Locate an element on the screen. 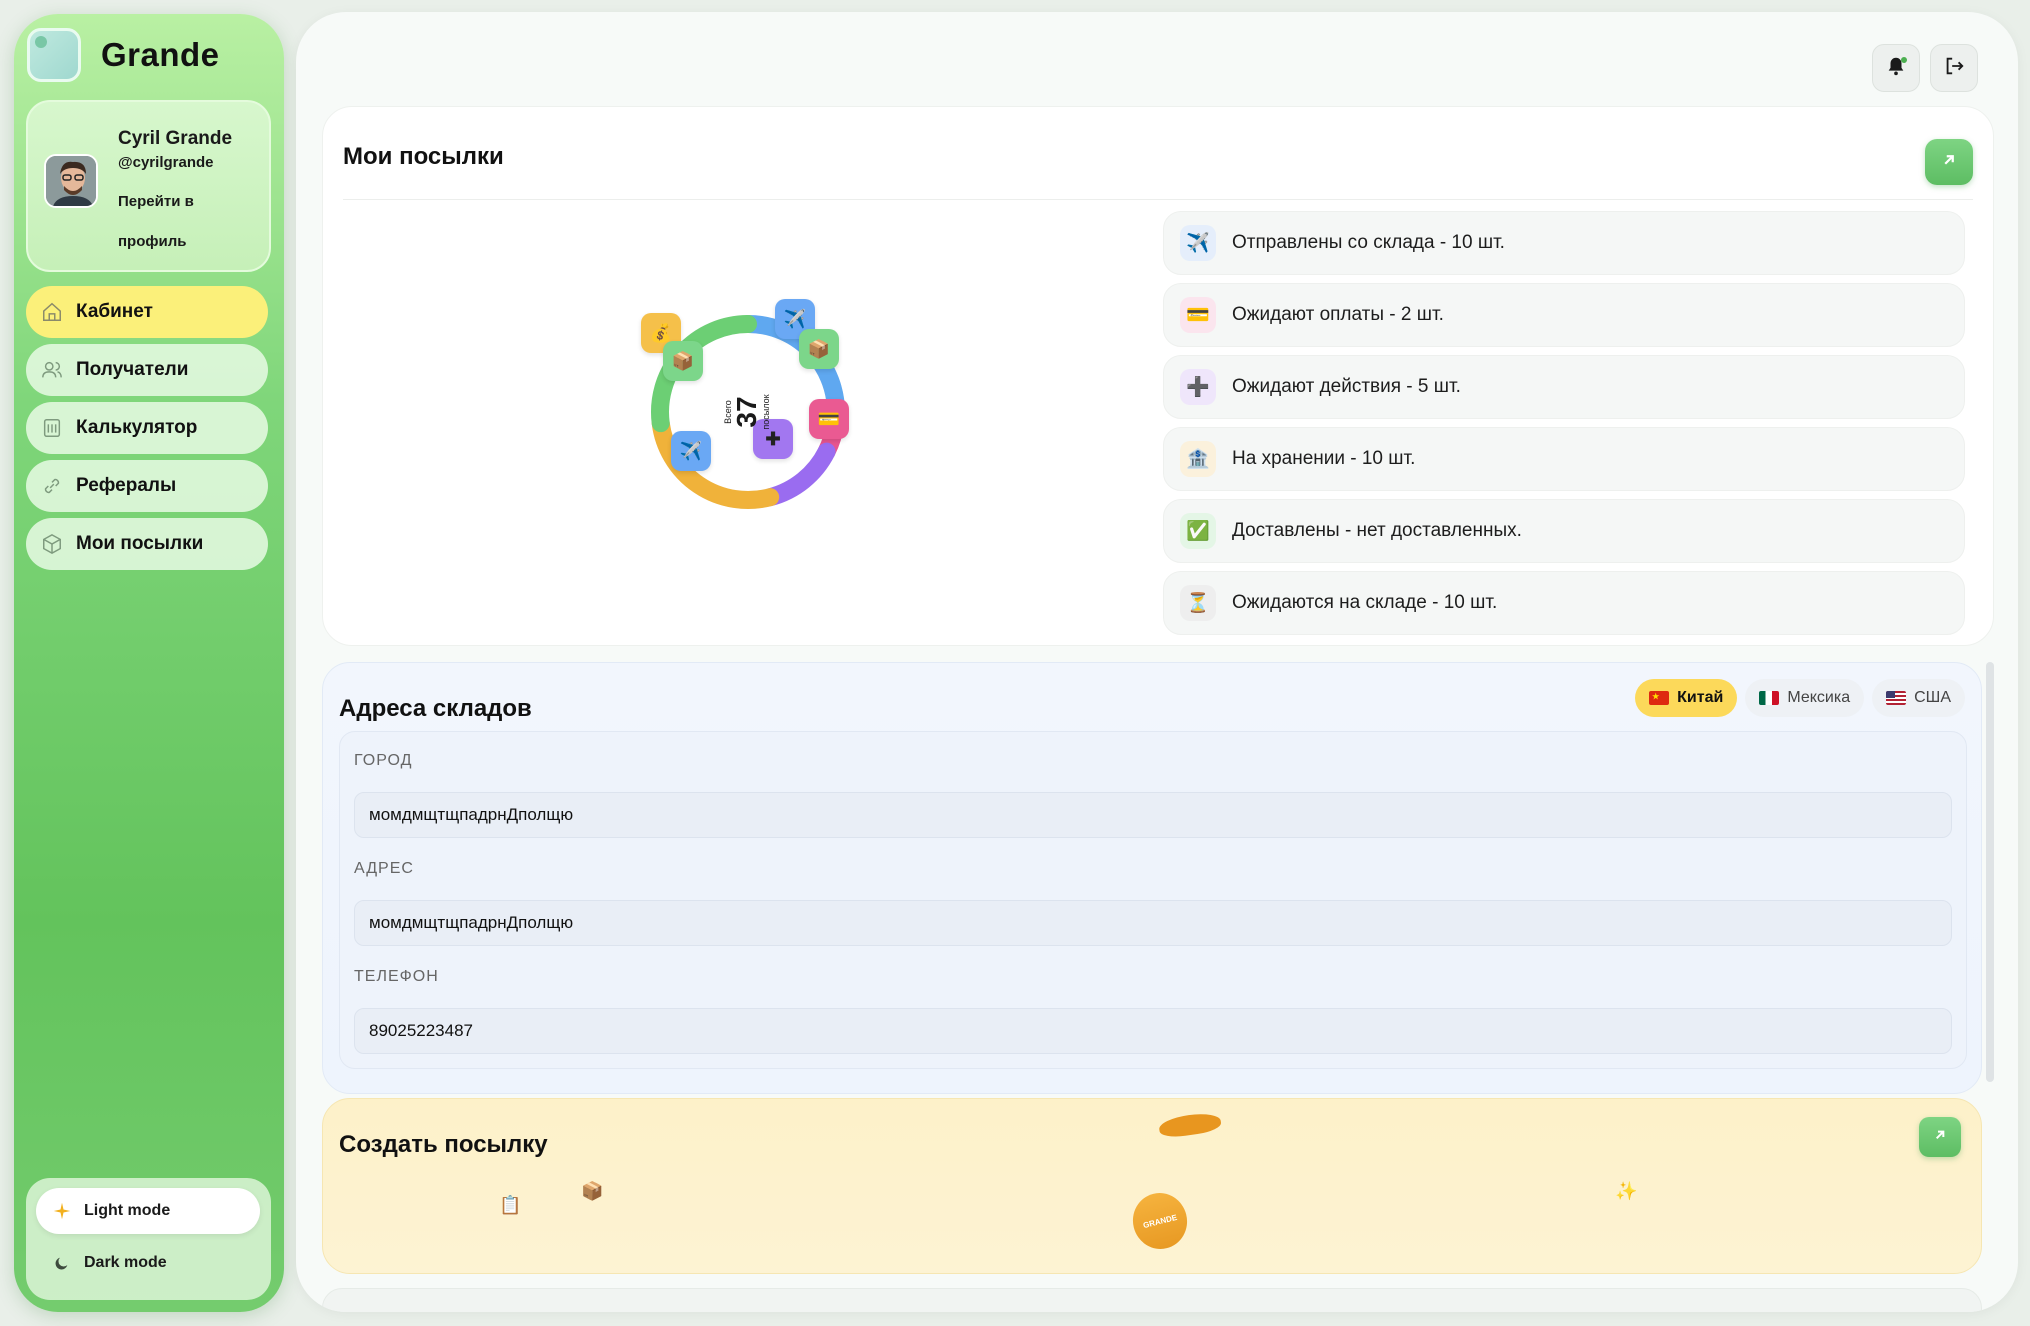  address-label: АДРЕС is located at coordinates (384, 868).